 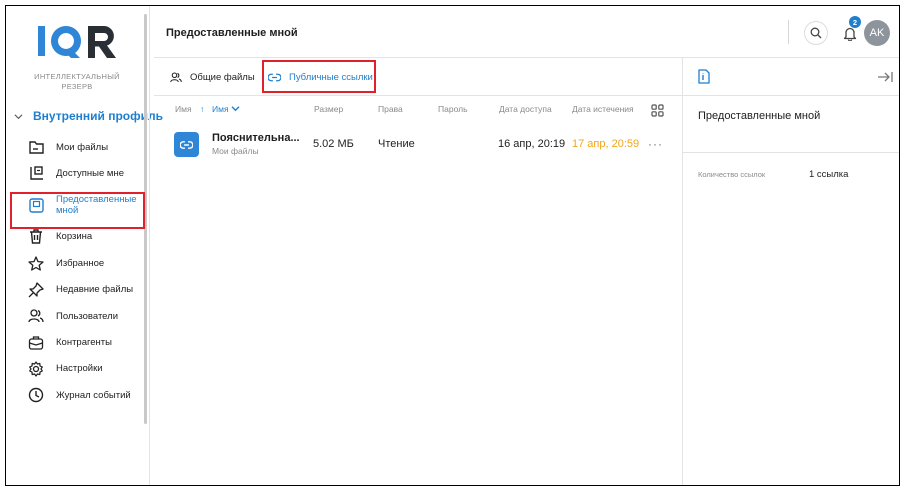 What do you see at coordinates (90, 174) in the screenshot?
I see `sidebar-item-label: Доступные мне` at bounding box center [90, 174].